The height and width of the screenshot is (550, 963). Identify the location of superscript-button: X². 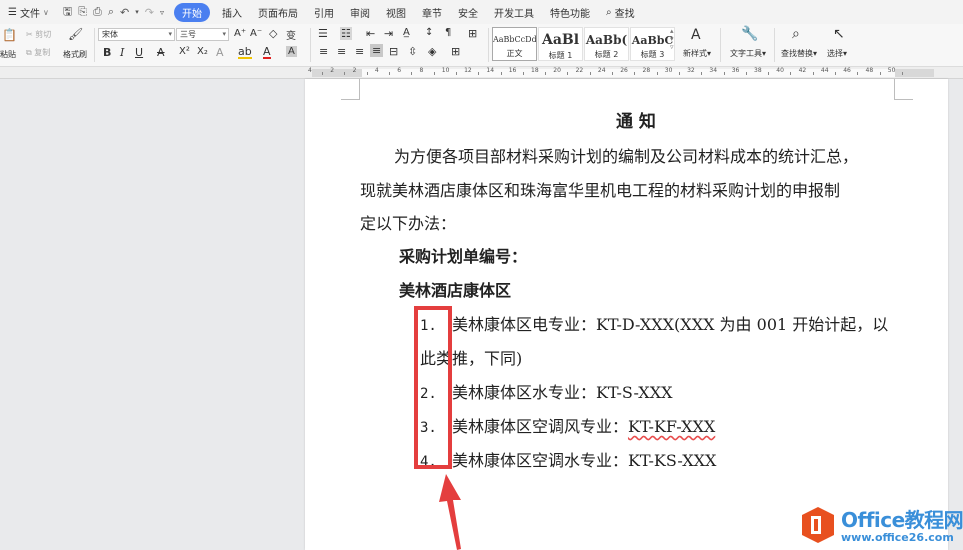
(184, 51).